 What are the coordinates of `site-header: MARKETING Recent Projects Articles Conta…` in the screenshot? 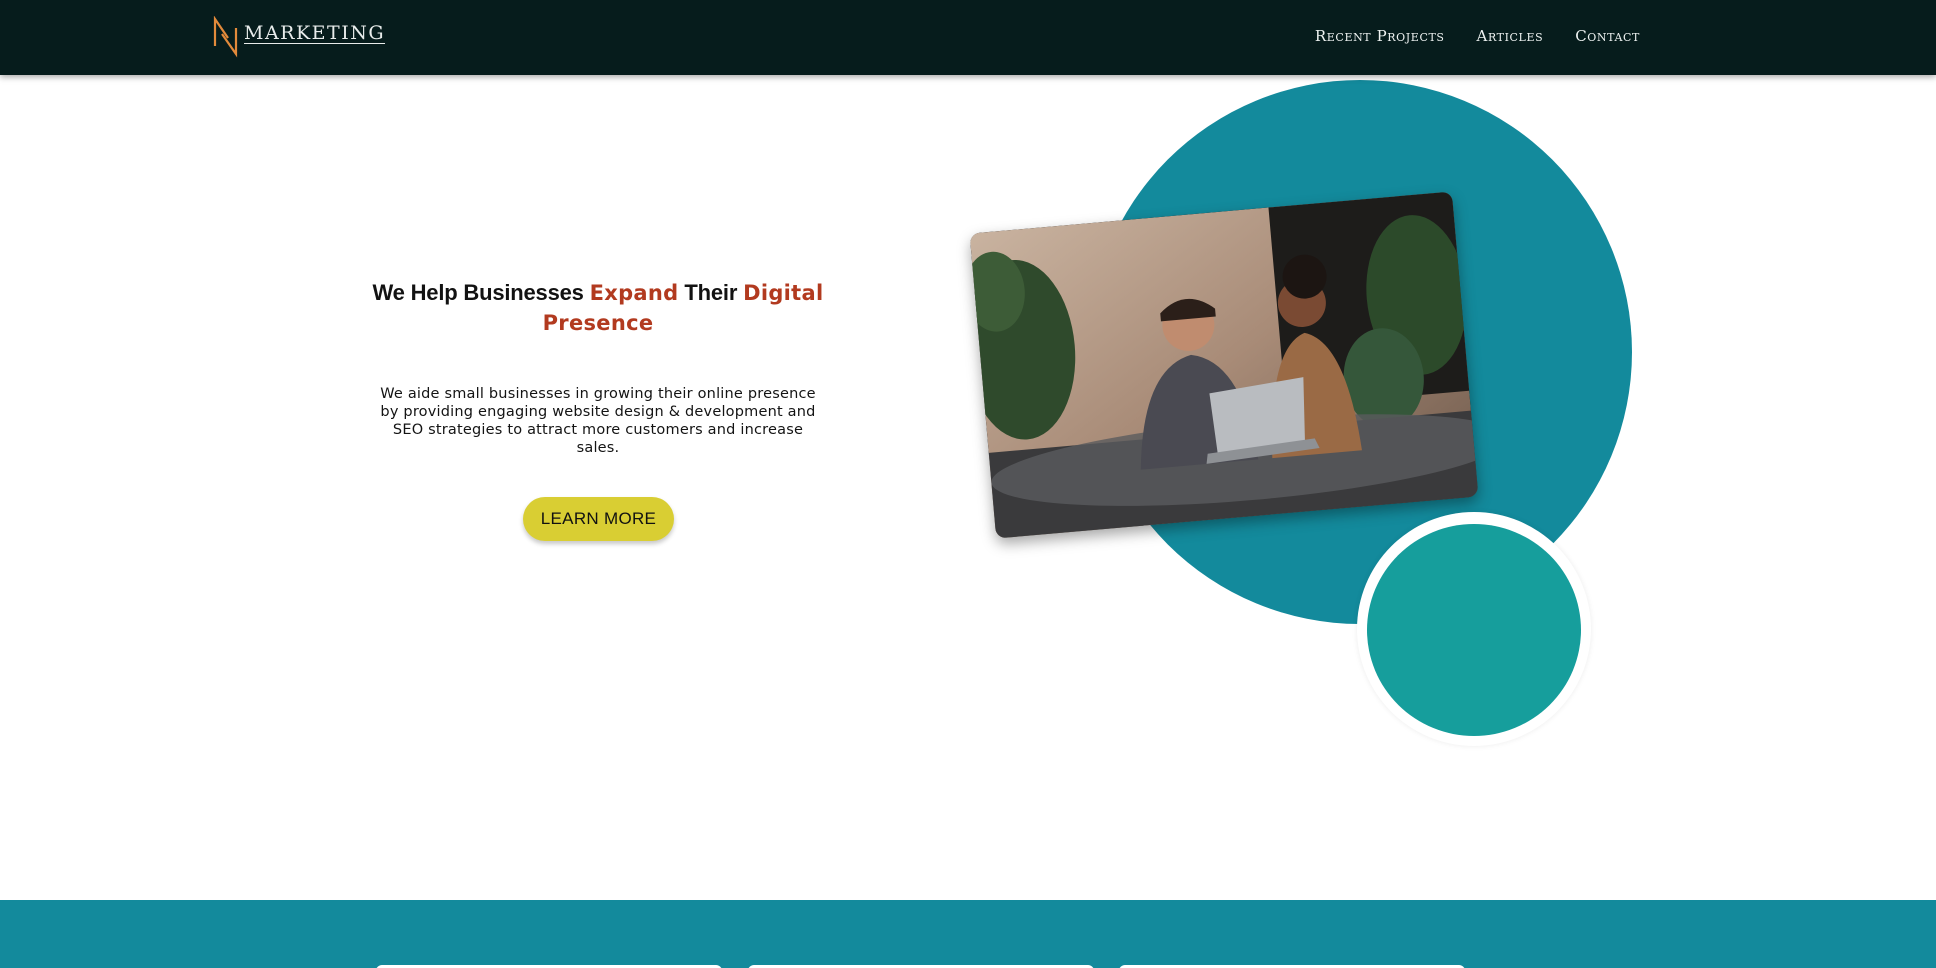 It's located at (968, 37).